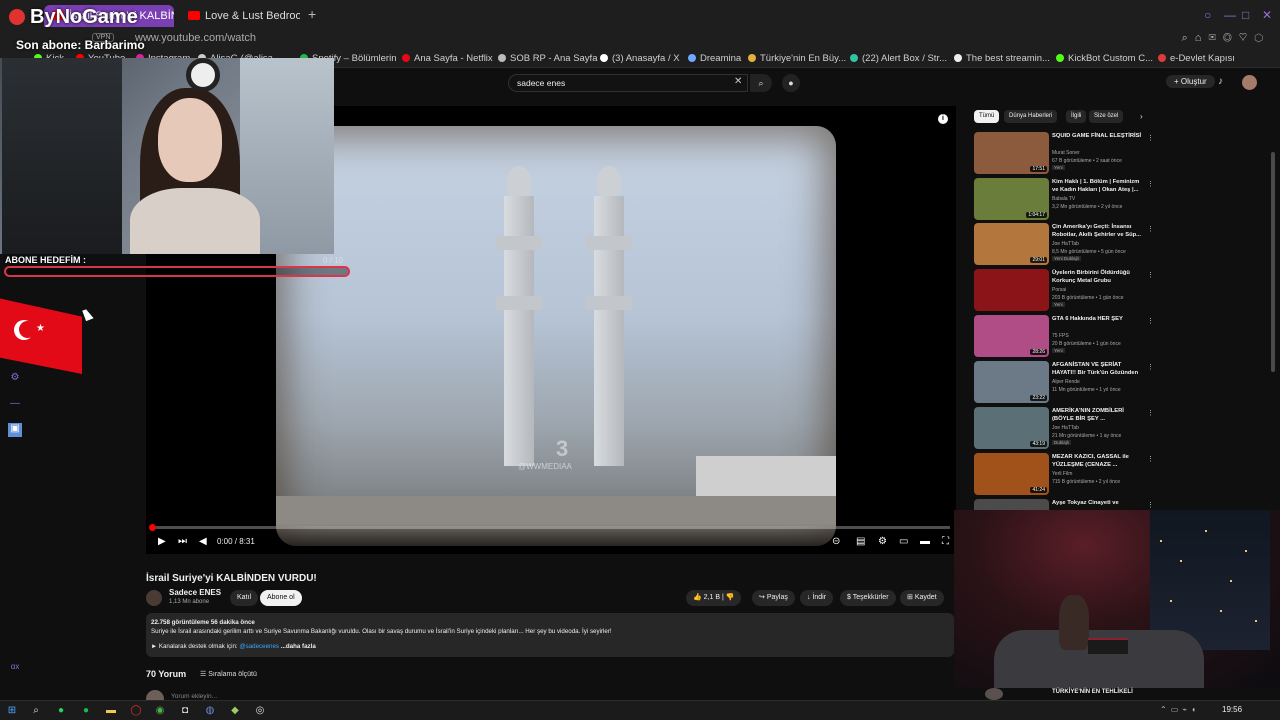 The image size is (1280, 720). I want to click on bookmark-x: (3) Anasayfa / X, so click(640, 58).